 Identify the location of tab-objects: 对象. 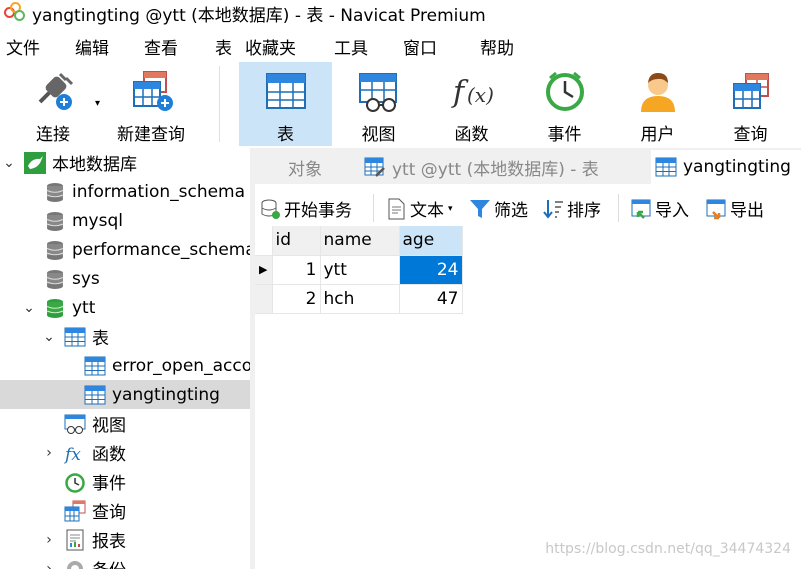
(305, 167).